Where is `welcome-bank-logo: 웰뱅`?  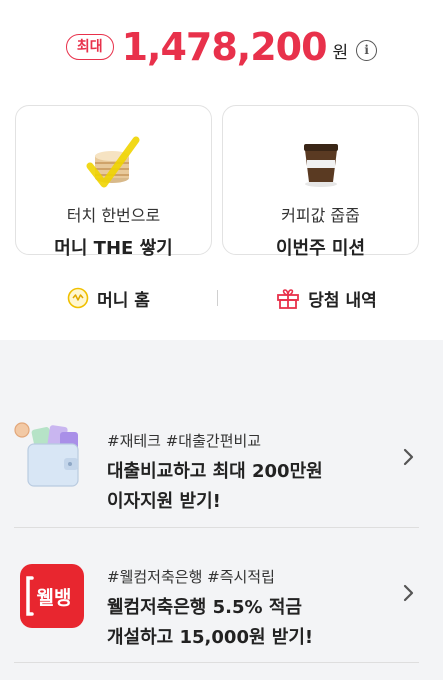
welcome-bank-logo: 웰뱅 is located at coordinates (50, 594).